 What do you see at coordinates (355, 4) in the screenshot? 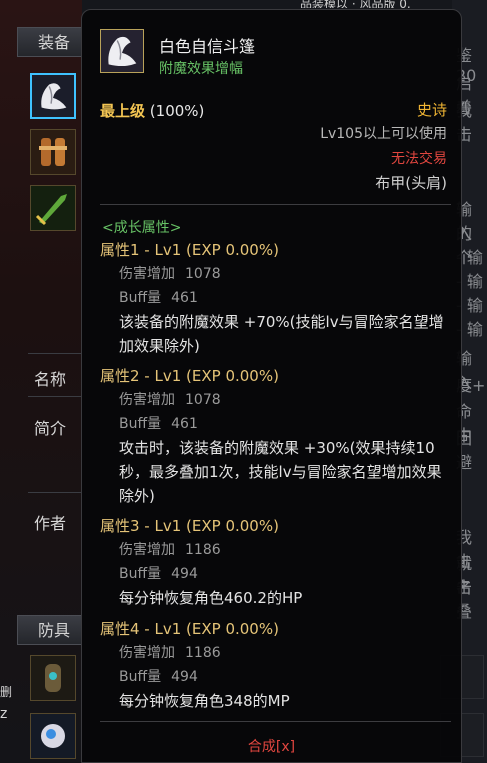
I see `top-strip-text: 品装模以 · 风品版 0.` at bounding box center [355, 4].